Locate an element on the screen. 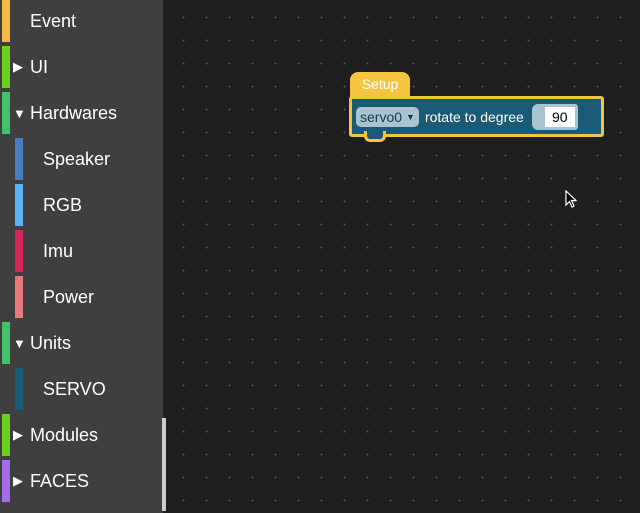 This screenshot has width=640, height=513. degree-input: 90 is located at coordinates (559, 116).